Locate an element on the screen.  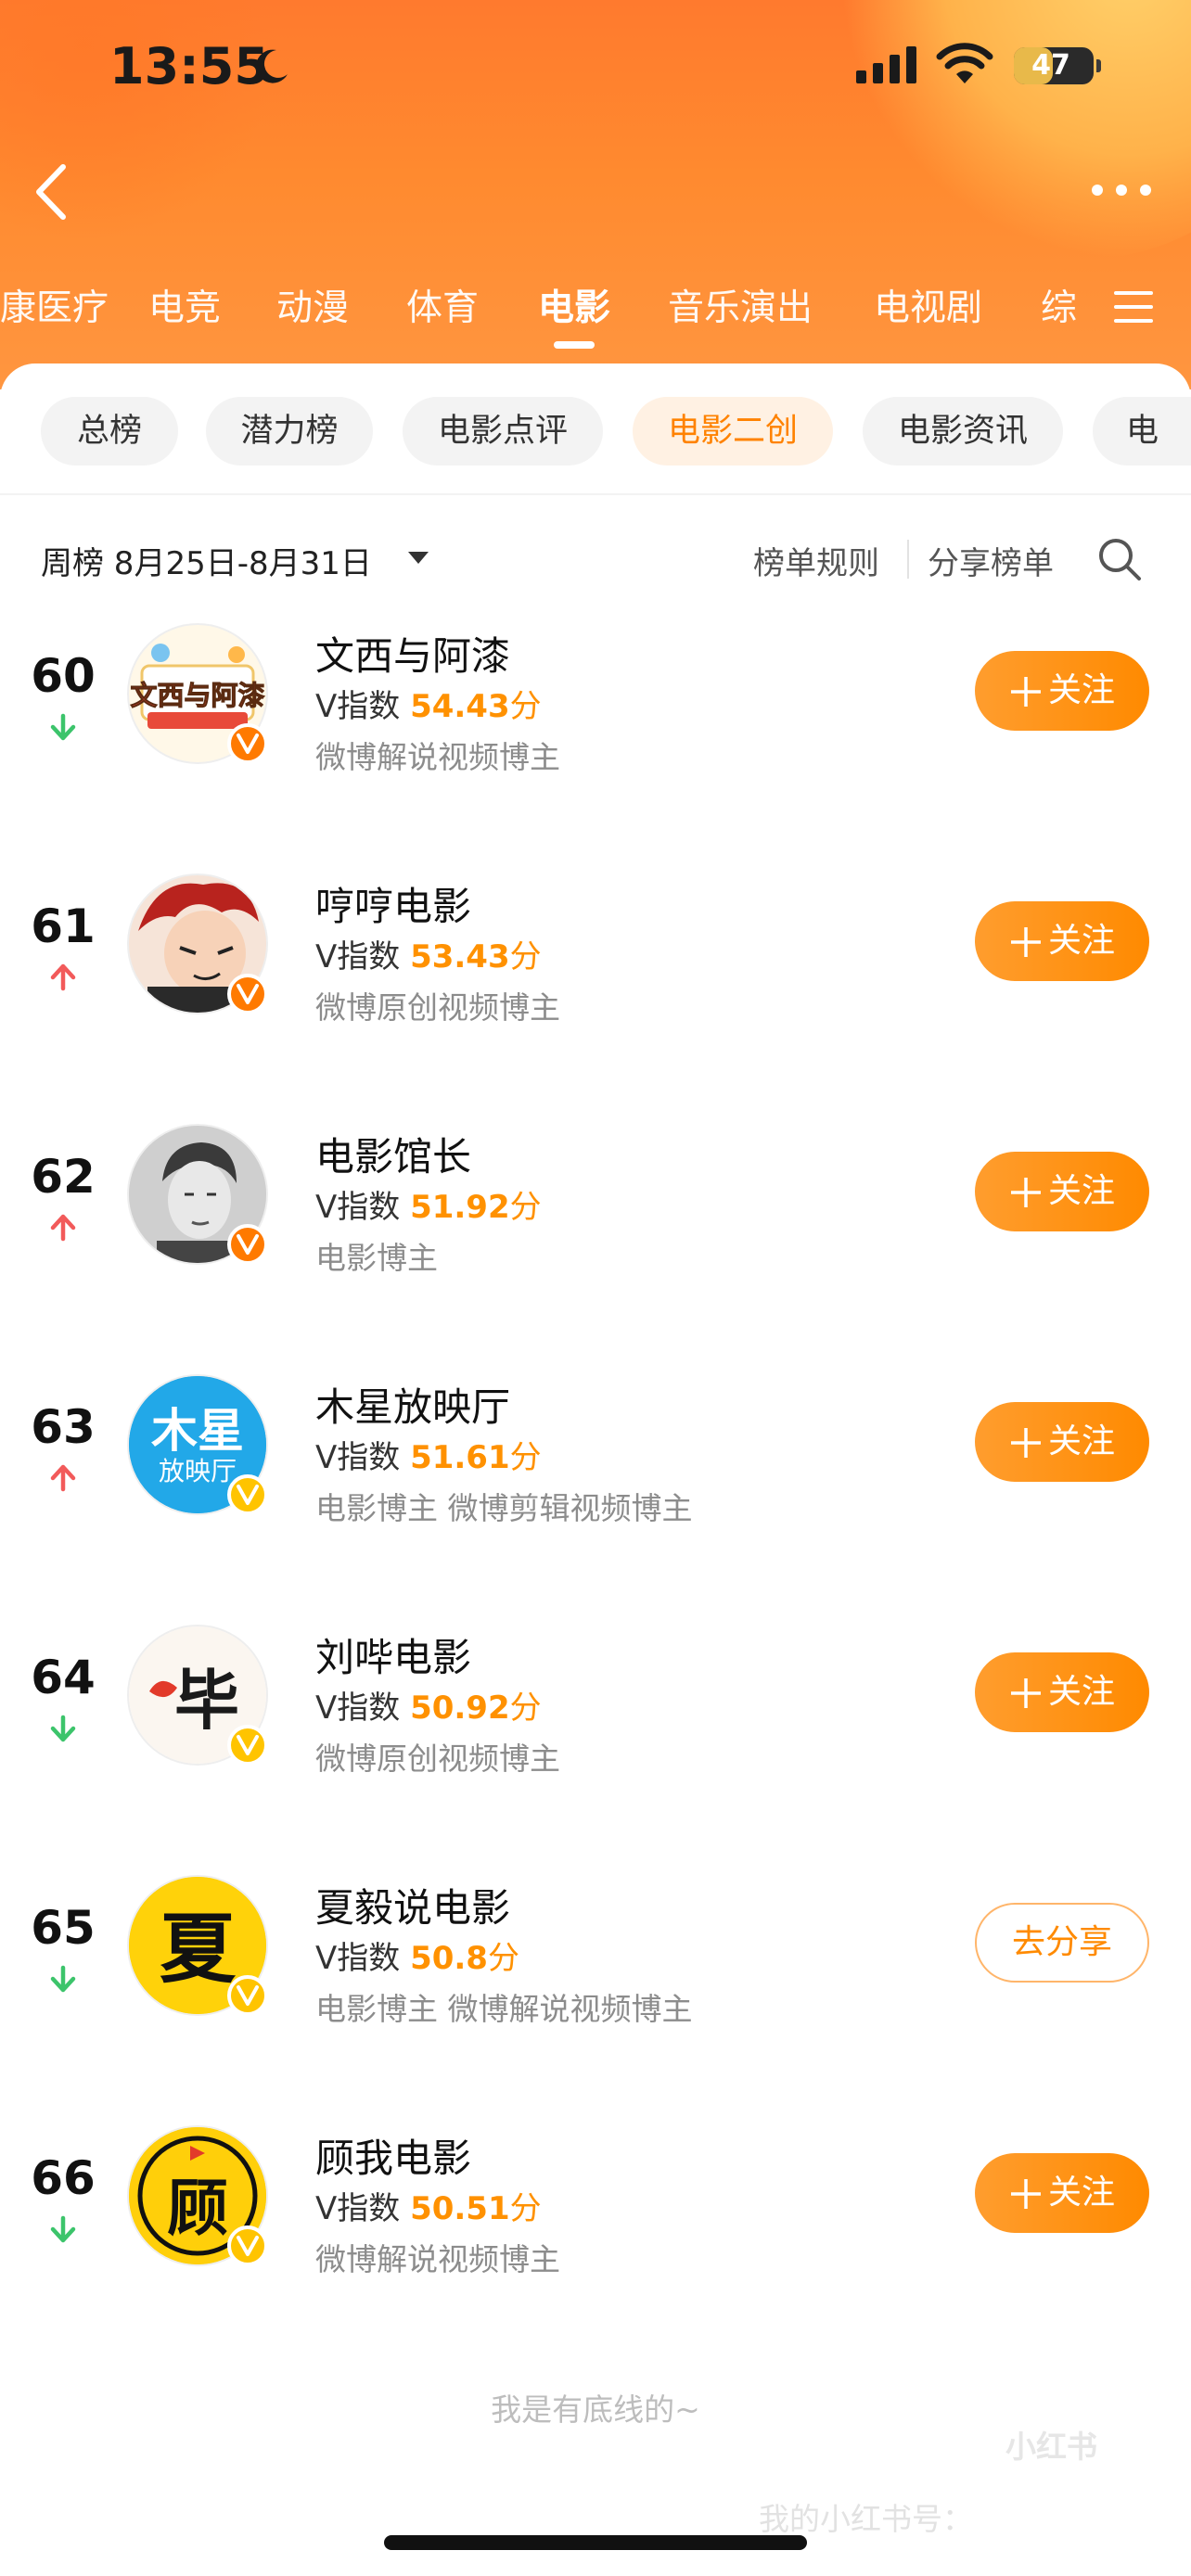
account-description: 电影博主 微博解说视频博主 is located at coordinates (504, 2009).